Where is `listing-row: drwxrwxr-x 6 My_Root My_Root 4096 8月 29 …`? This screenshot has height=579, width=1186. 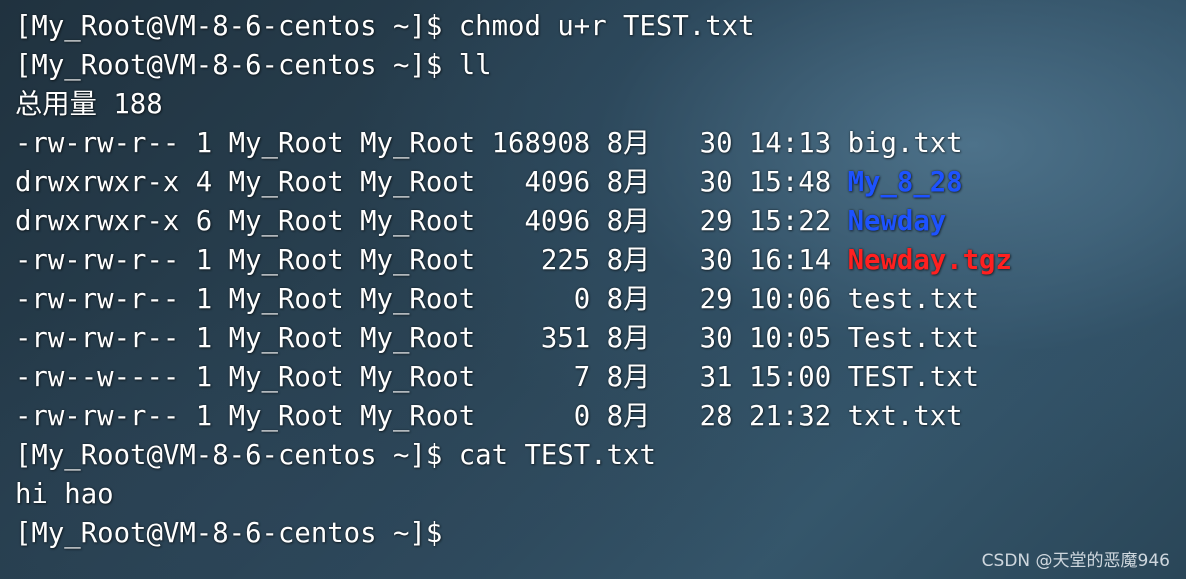 listing-row: drwxrwxr-x 6 My_Root My_Root 4096 8月 29 … is located at coordinates (595, 221).